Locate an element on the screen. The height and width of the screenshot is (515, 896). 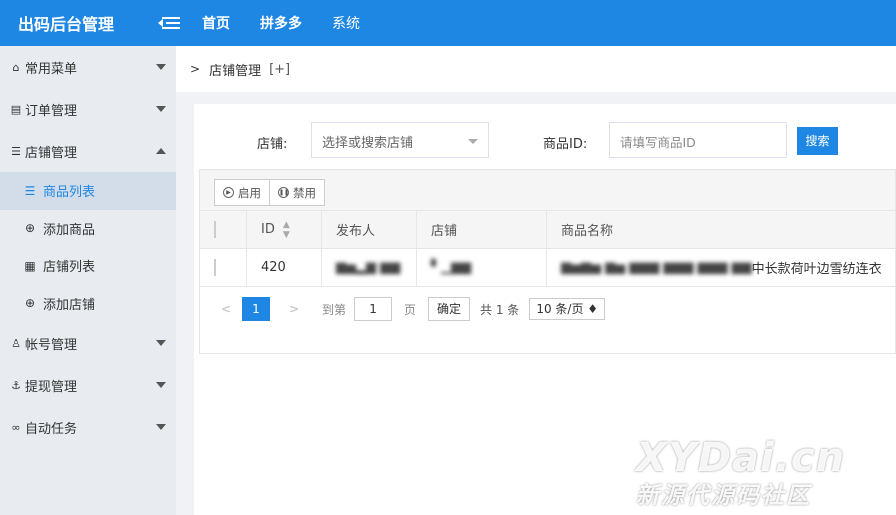
pagination: < 1 > 到第 1 页 确定 共 1 条 10 条/页 ♦ is located at coordinates (547, 309).